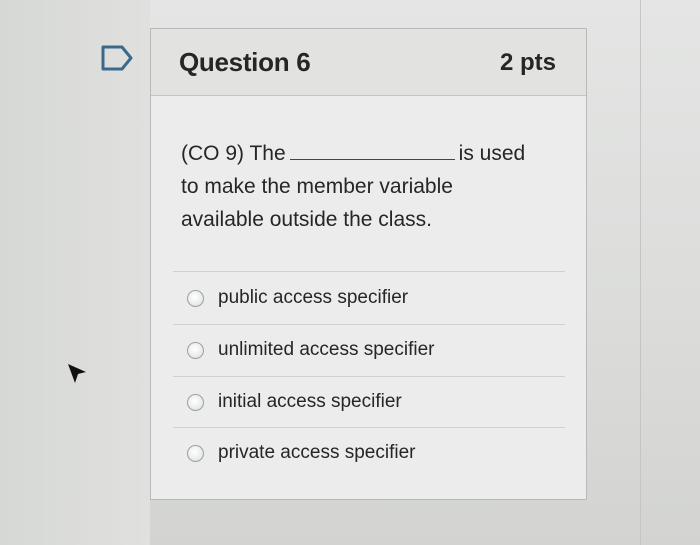  What do you see at coordinates (117, 58) in the screenshot?
I see `flag-question-icon` at bounding box center [117, 58].